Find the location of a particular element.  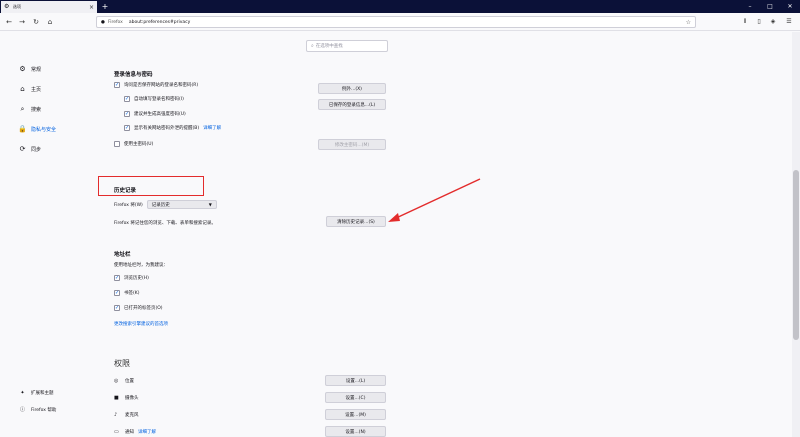

permission-label: 摄像头 is located at coordinates (132, 398).